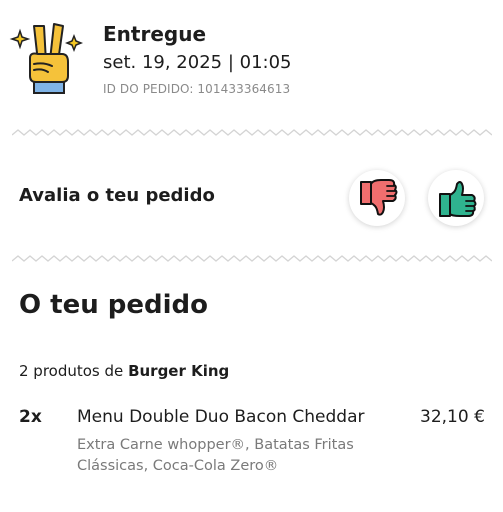  What do you see at coordinates (114, 305) in the screenshot?
I see `order-heading: O teu pedido` at bounding box center [114, 305].